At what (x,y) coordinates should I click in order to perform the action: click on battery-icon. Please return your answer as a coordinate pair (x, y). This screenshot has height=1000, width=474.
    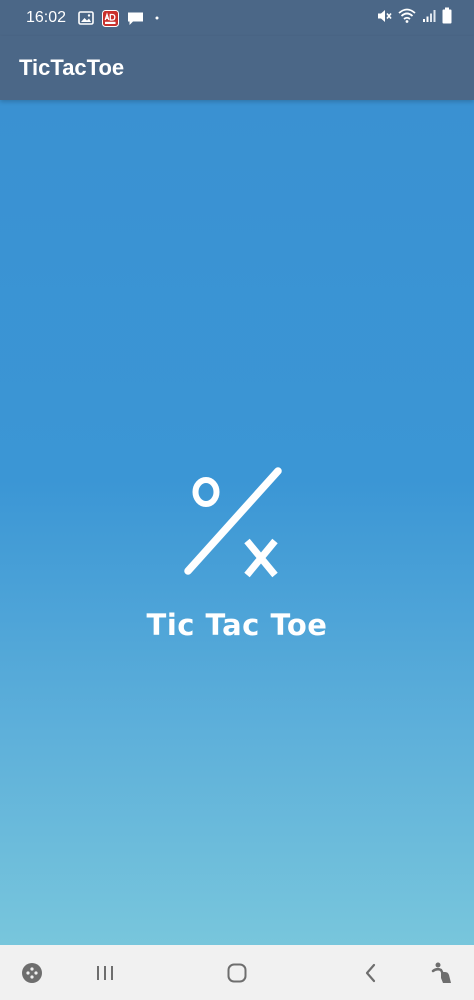
    Looking at the image, I should click on (447, 18).